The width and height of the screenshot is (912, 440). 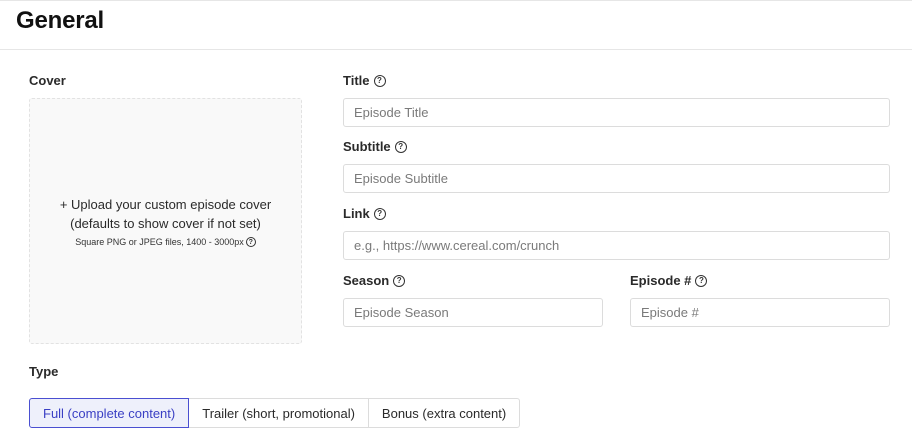 What do you see at coordinates (60, 20) in the screenshot?
I see `page-title: General` at bounding box center [60, 20].